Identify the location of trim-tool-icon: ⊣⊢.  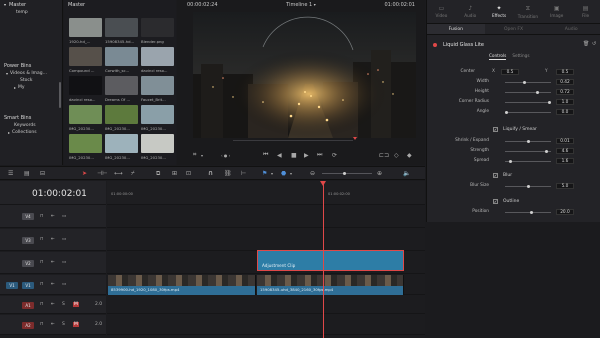
(102, 173).